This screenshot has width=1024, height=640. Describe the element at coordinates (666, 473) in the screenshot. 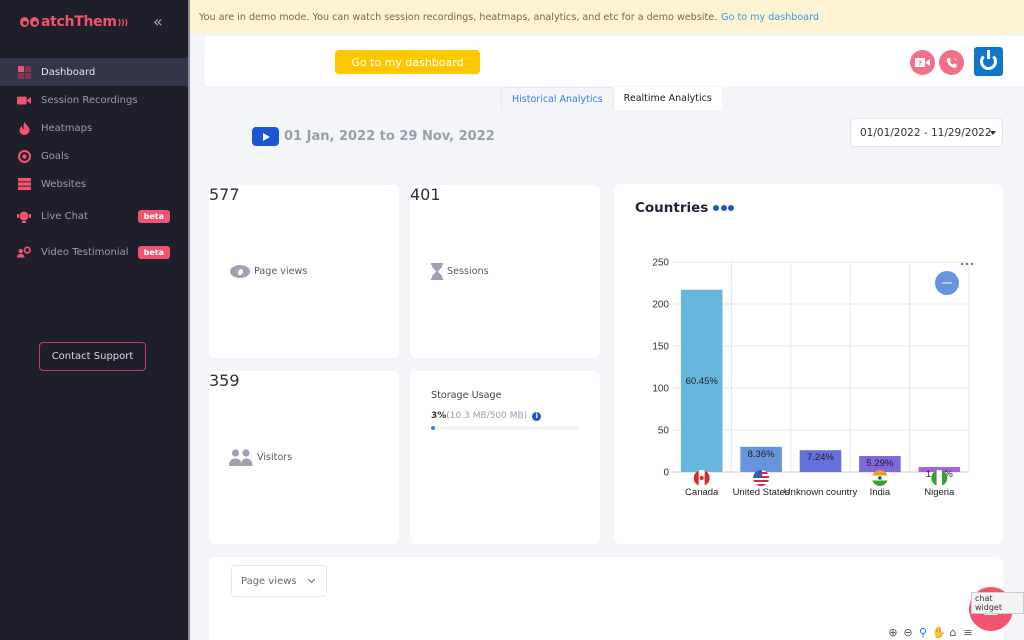

I see `y-tick-label: 0` at that location.